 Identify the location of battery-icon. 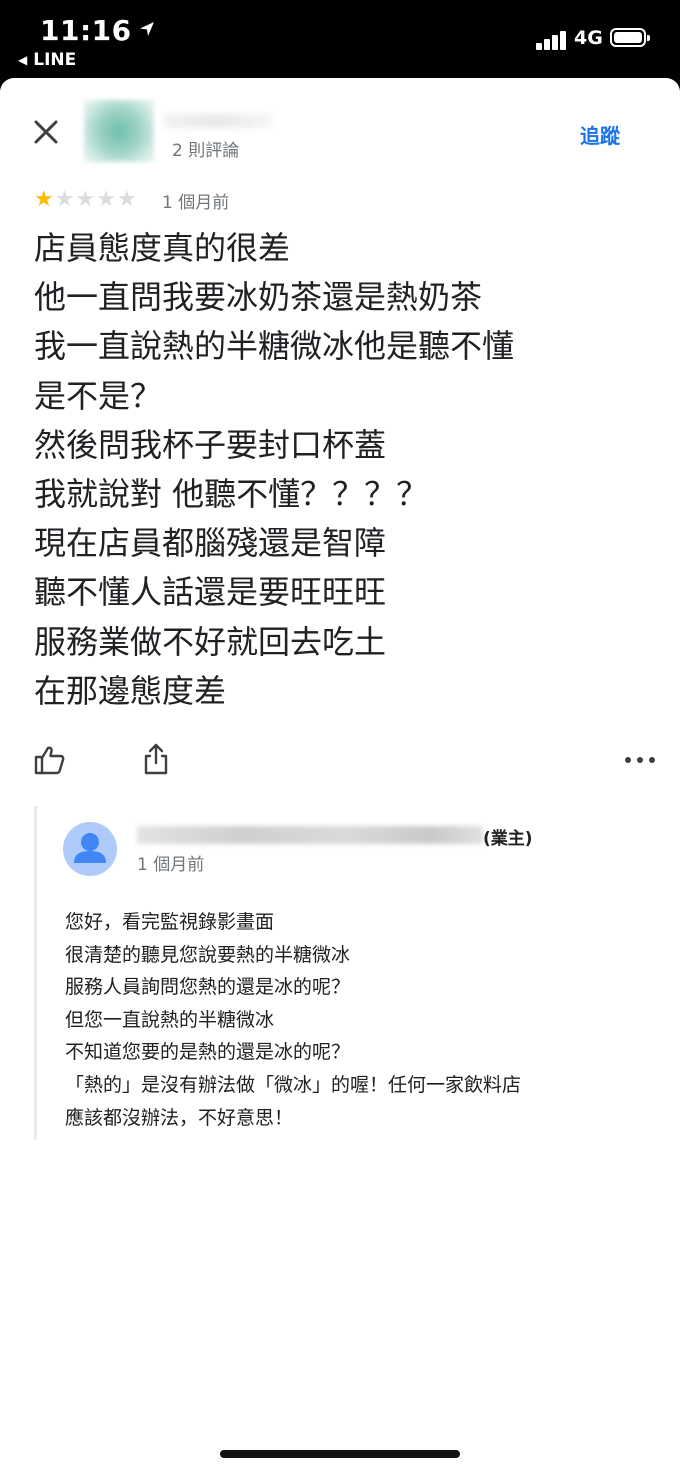
(630, 37).